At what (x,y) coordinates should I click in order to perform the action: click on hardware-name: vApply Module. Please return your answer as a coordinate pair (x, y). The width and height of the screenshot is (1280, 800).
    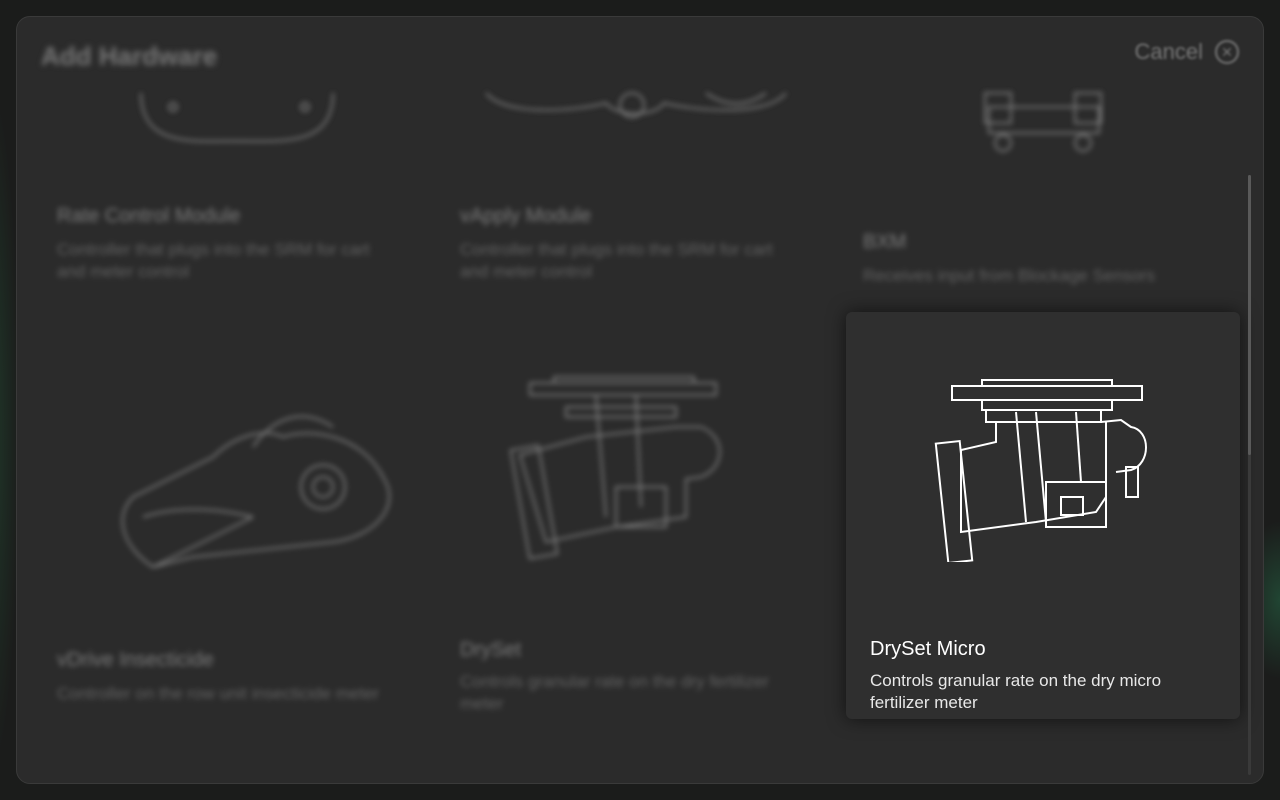
    Looking at the image, I should click on (526, 216).